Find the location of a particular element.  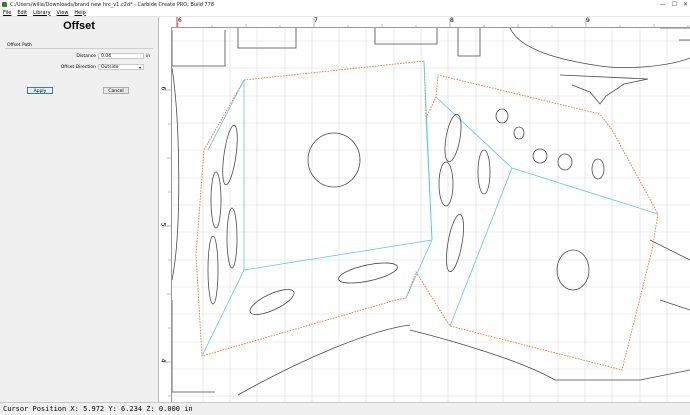

ruler-left-label-4: 4 is located at coordinates (163, 360).